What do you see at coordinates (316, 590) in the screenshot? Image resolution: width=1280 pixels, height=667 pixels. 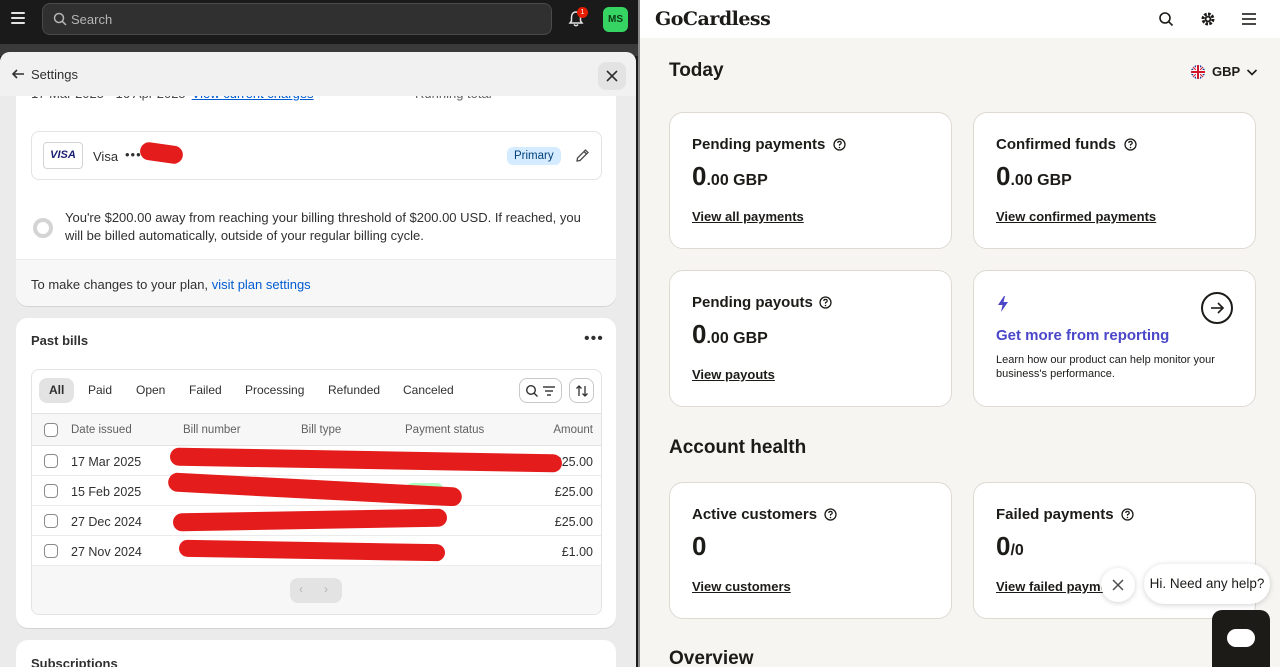 I see `pagination: ‹ ›` at bounding box center [316, 590].